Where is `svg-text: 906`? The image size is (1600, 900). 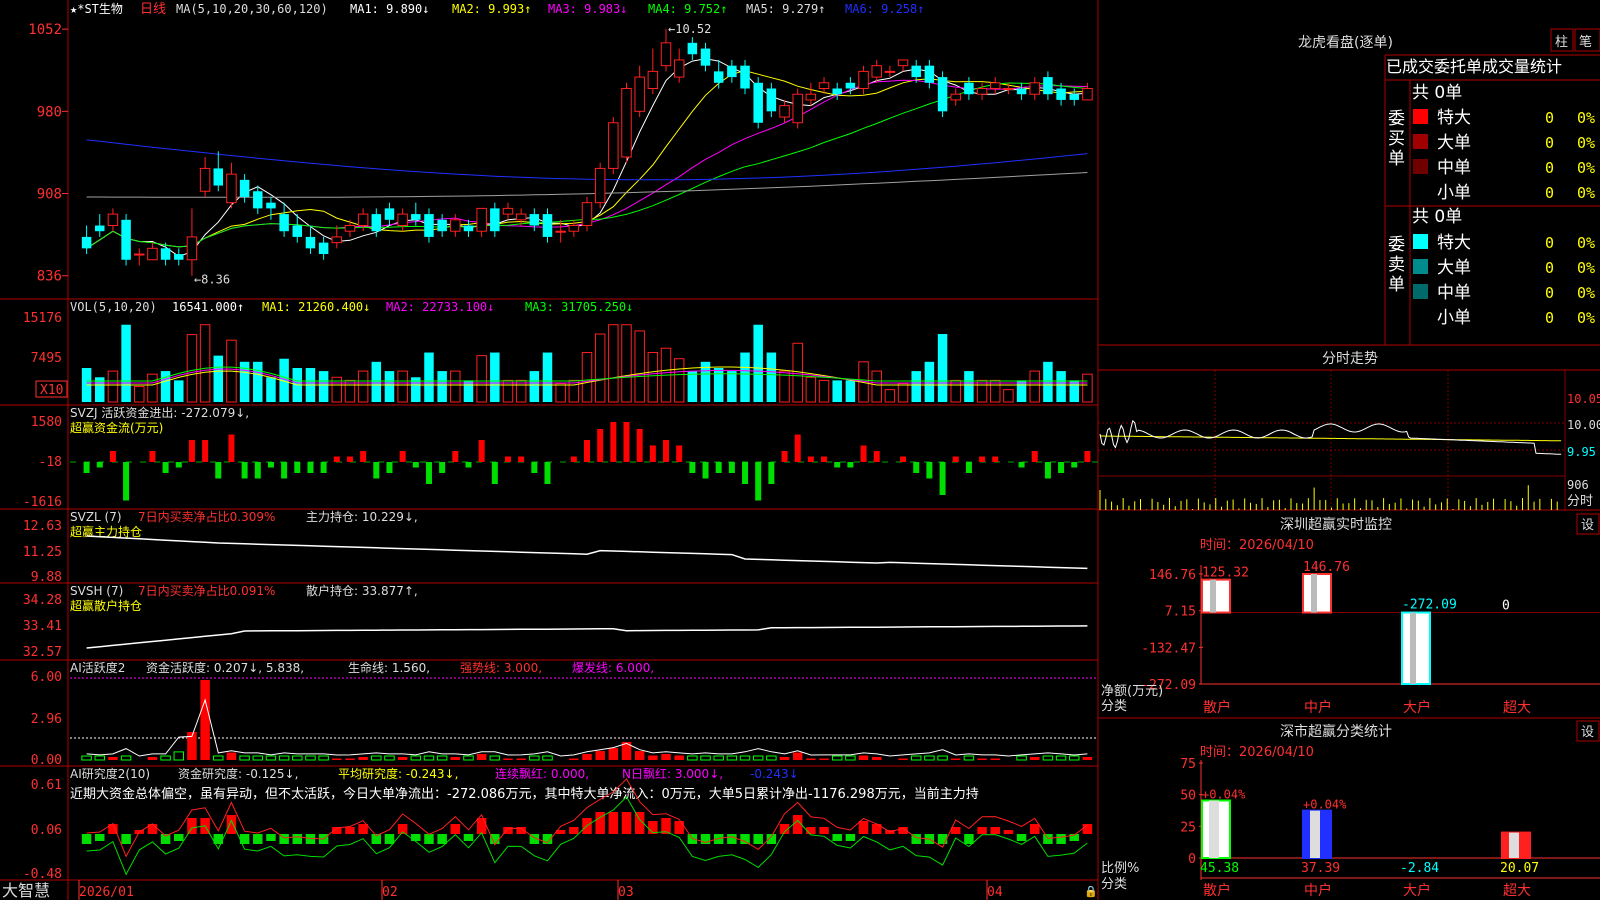 svg-text: 906 is located at coordinates (1578, 485).